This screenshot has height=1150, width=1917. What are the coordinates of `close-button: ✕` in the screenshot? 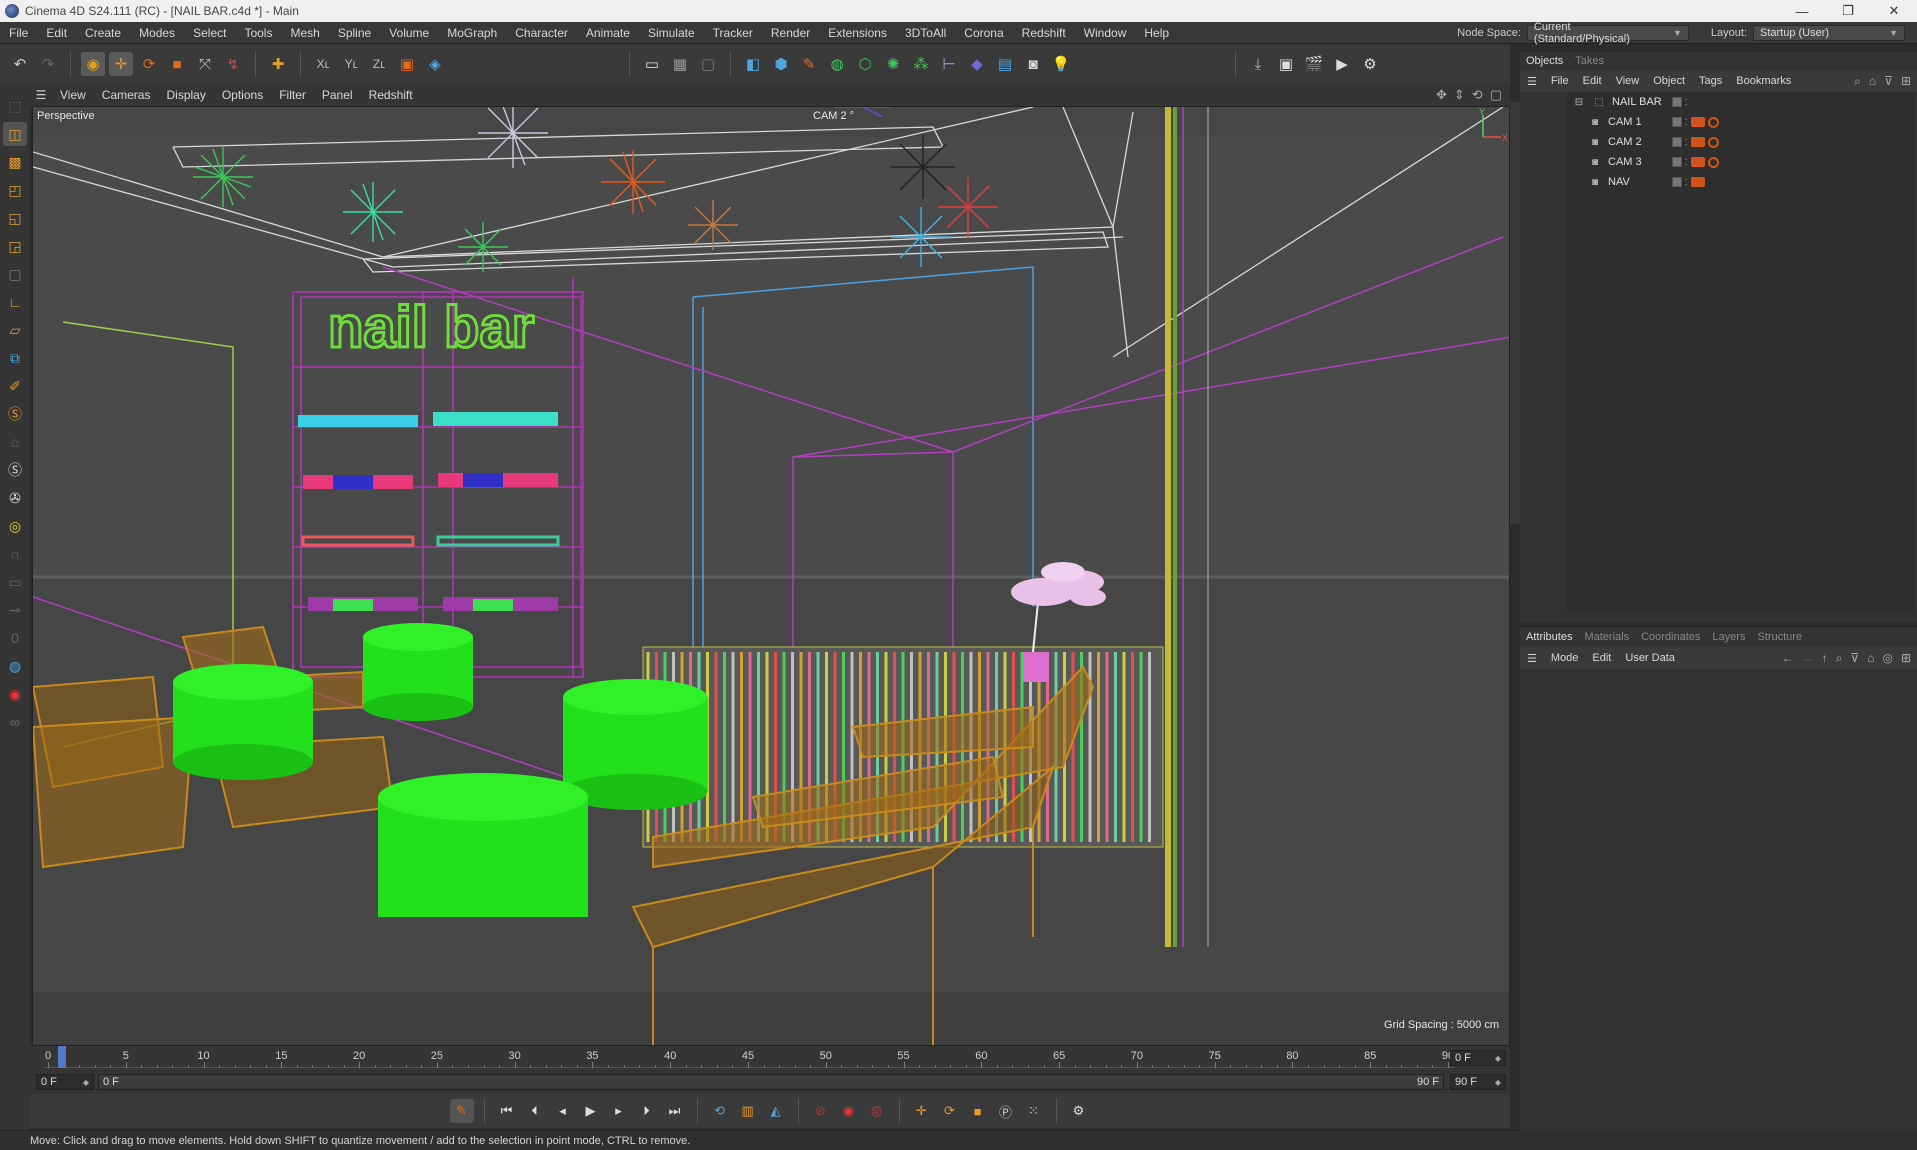 It's located at (1894, 11).